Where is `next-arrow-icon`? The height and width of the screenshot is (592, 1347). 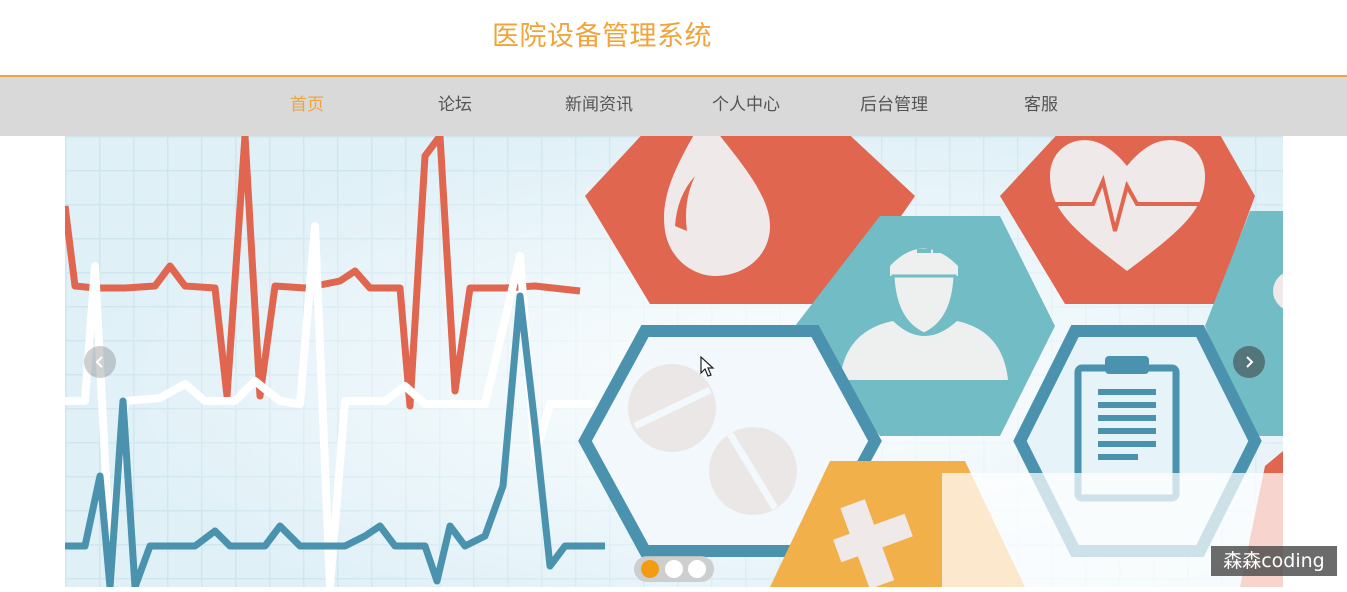
next-arrow-icon is located at coordinates (1250, 362).